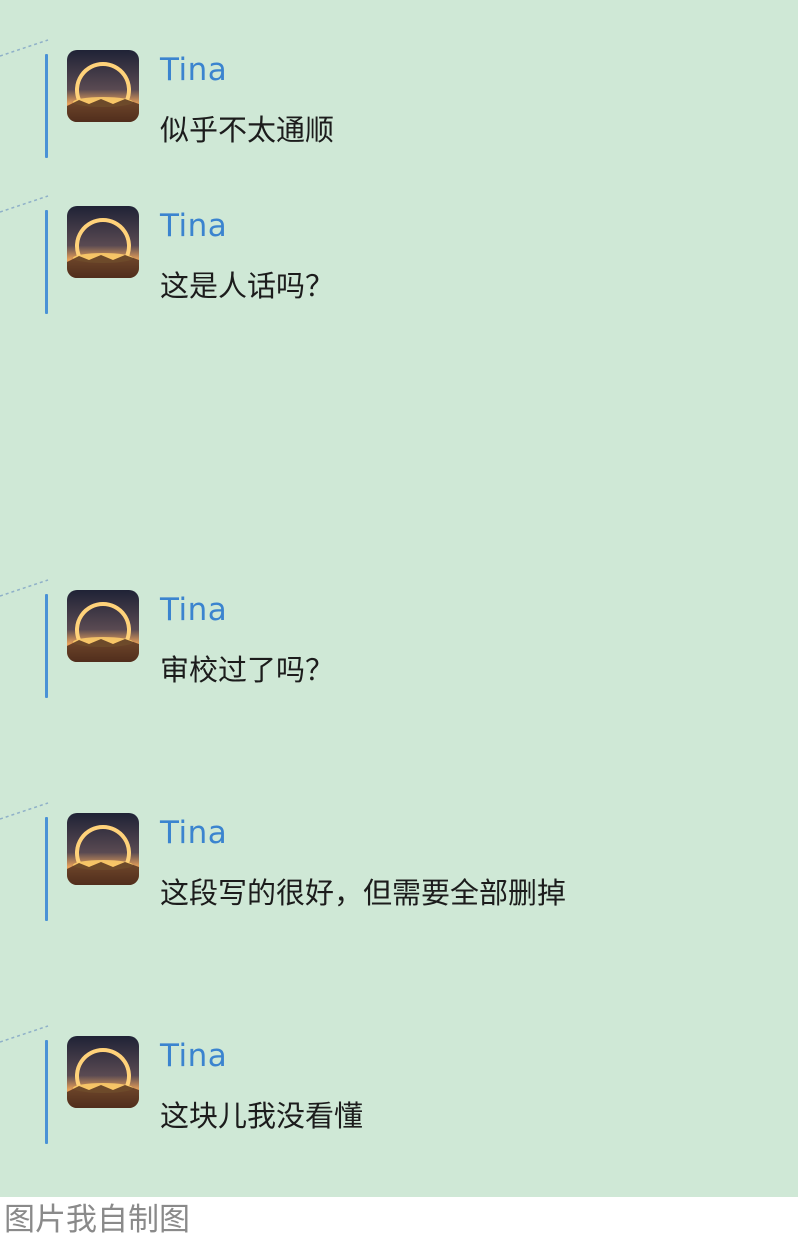 The height and width of the screenshot is (1240, 800). What do you see at coordinates (399, 260) in the screenshot?
I see `comment-item: Tina 这是人话吗？` at bounding box center [399, 260].